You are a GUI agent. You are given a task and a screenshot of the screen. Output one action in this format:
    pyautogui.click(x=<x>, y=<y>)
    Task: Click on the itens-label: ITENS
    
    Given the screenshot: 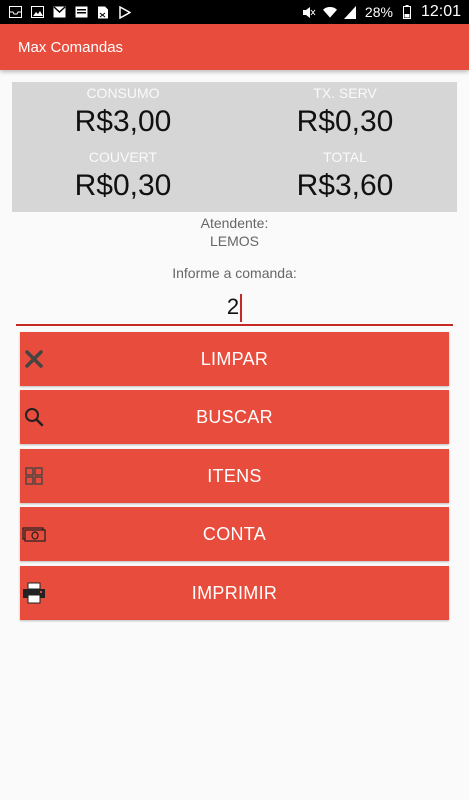 What is the action you would take?
    pyautogui.click(x=234, y=475)
    